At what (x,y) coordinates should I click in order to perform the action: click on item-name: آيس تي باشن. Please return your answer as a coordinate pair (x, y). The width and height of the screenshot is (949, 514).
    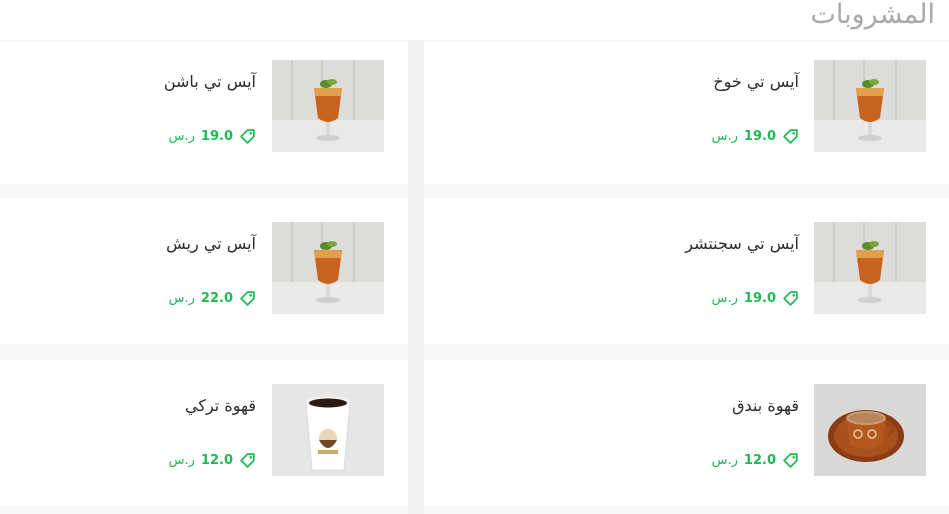
    Looking at the image, I should click on (209, 81).